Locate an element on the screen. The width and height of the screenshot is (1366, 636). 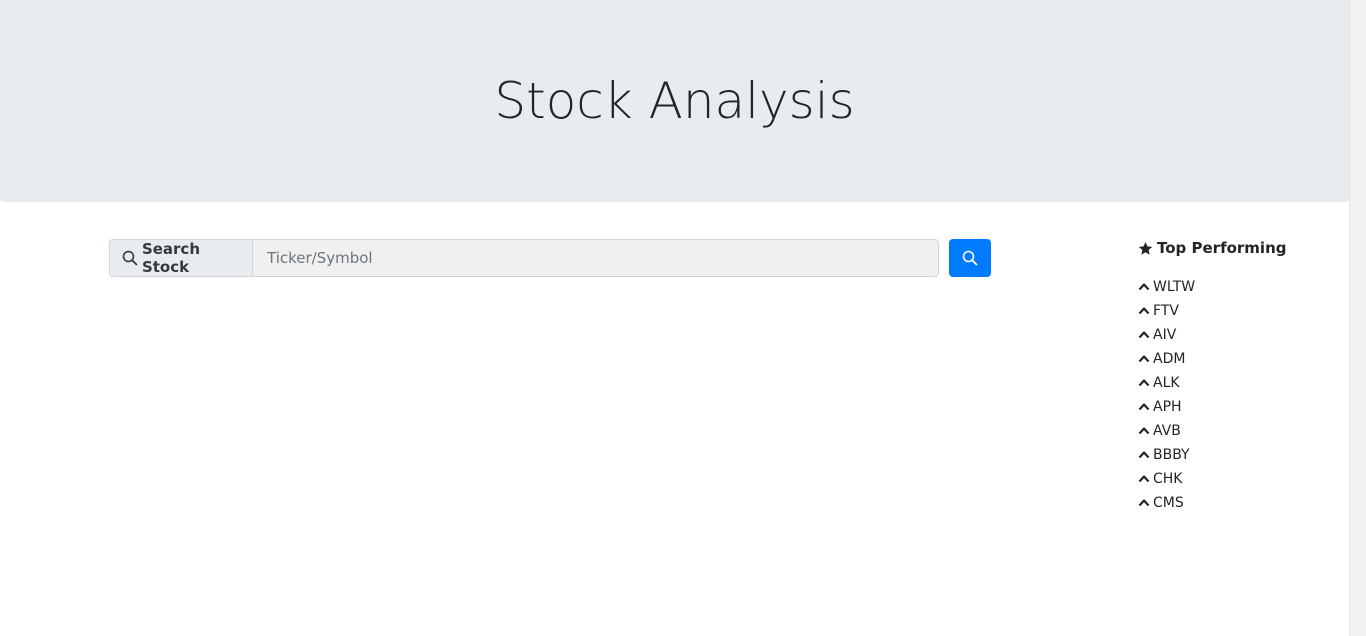
search-input is located at coordinates (595, 258).